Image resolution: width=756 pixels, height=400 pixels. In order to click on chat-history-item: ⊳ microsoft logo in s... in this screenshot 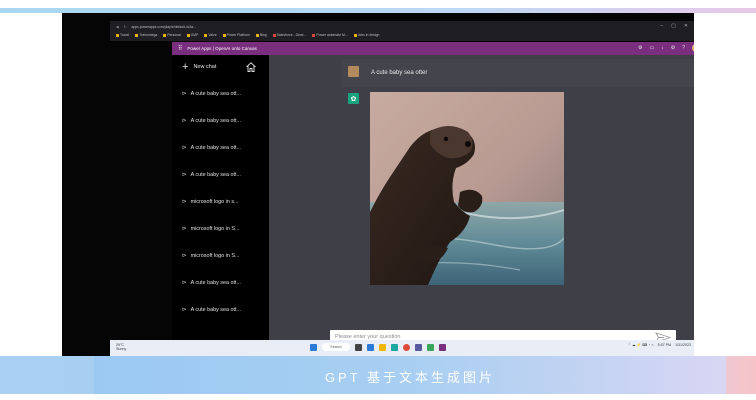, I will do `click(210, 202)`.